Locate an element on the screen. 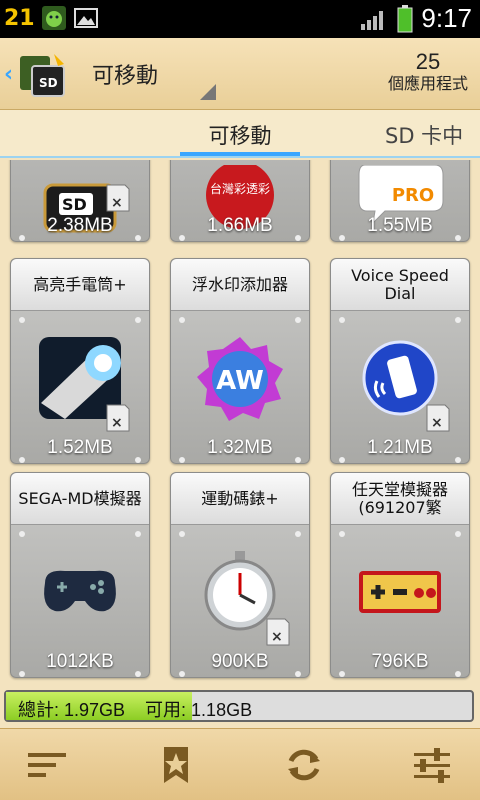 The image size is (480, 800). app-name: SEGA-MD模擬器 is located at coordinates (80, 499).